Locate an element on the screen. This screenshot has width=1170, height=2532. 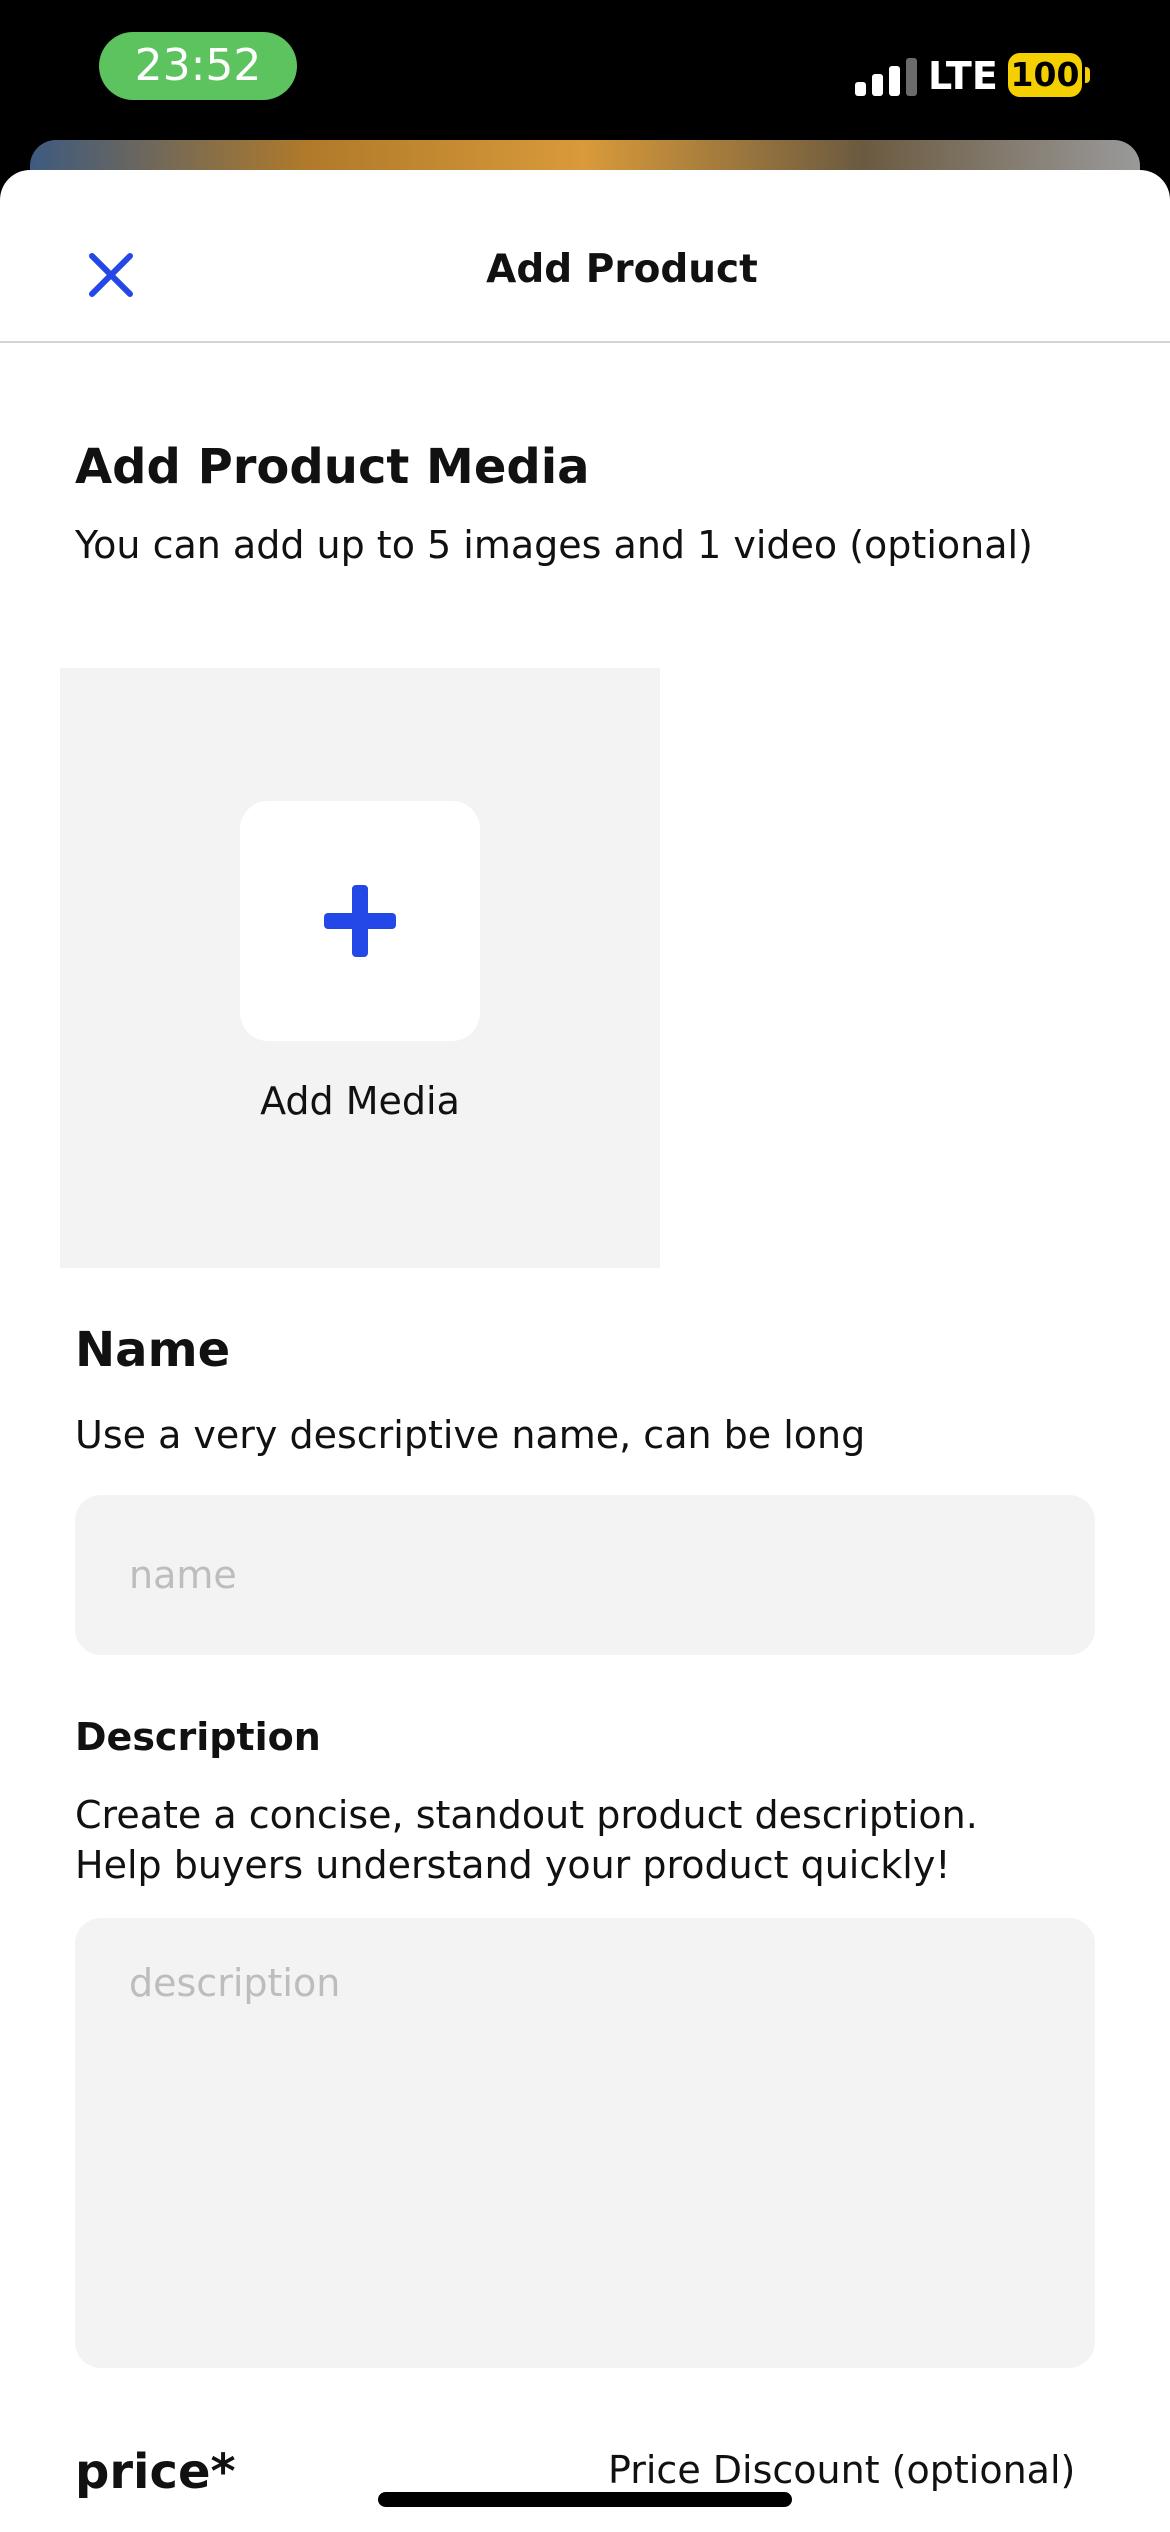
add-media-label: Add Media is located at coordinates (360, 1101).